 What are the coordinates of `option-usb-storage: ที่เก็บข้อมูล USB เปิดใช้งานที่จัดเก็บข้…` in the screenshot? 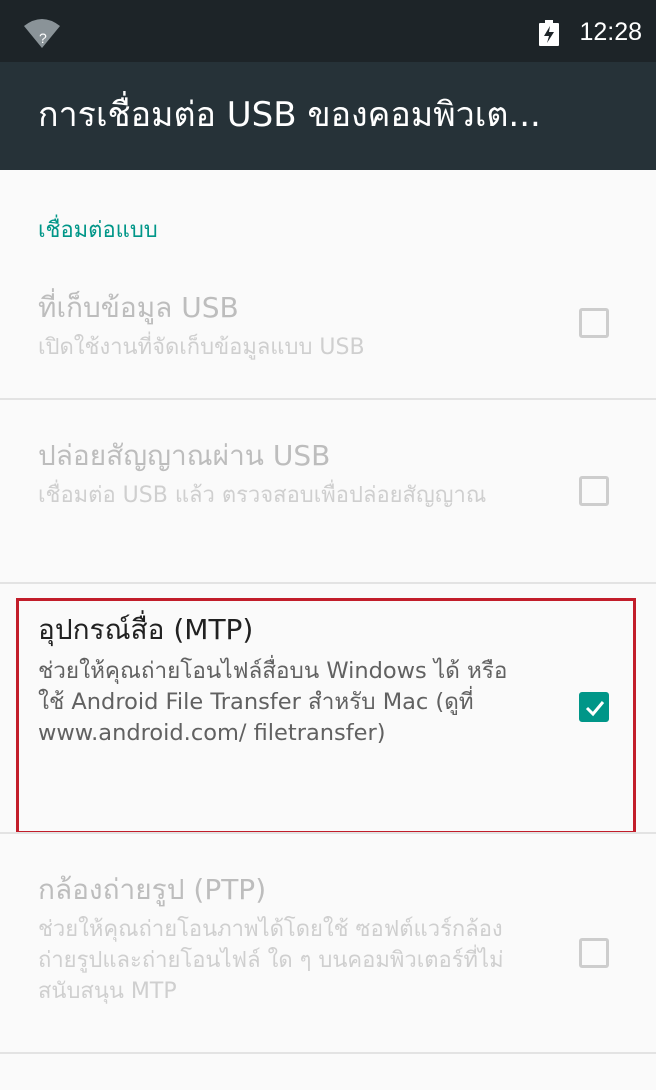 It's located at (328, 333).